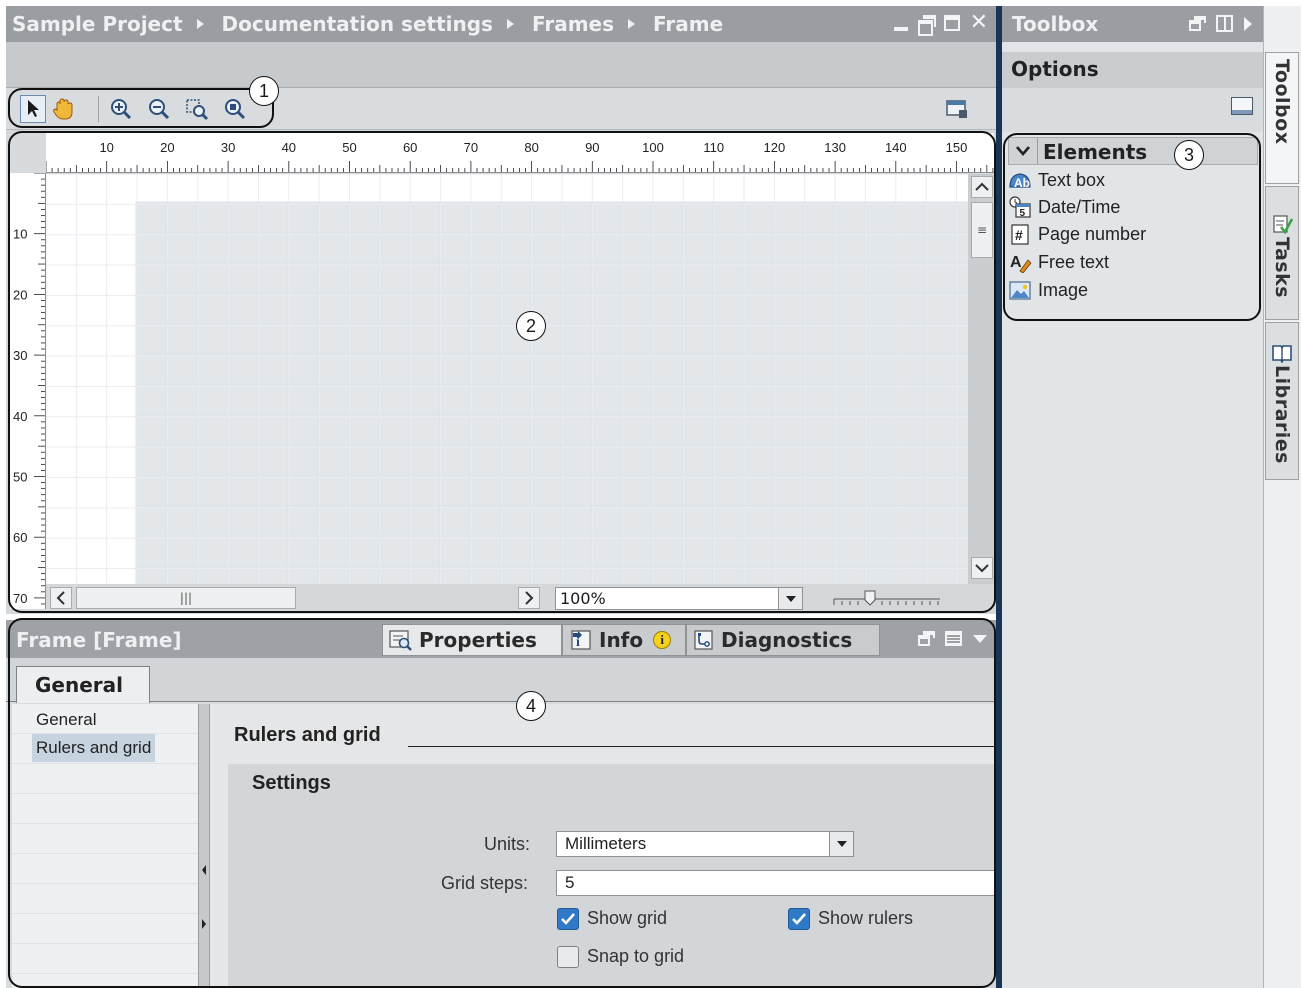 The image size is (1301, 988). Describe the element at coordinates (688, 24) in the screenshot. I see `breadcrumb-item-frame: Frame` at that location.